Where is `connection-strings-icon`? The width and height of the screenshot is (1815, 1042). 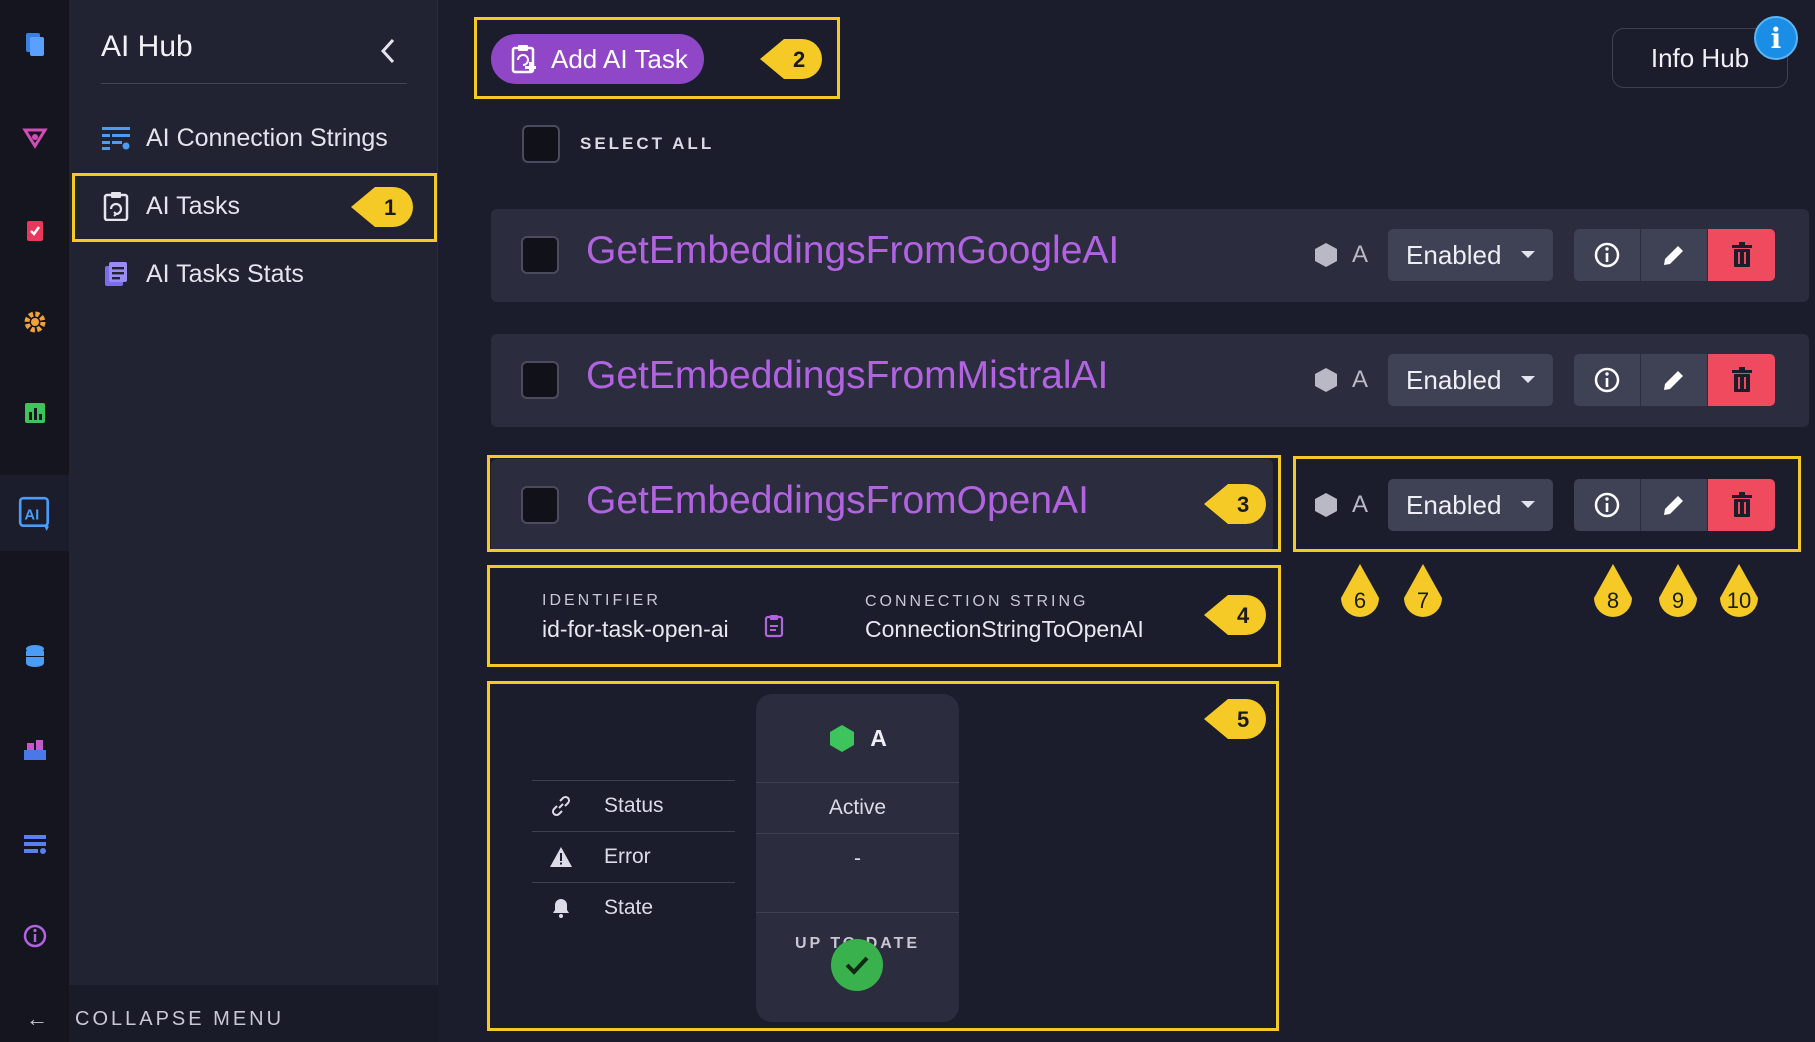
connection-strings-icon is located at coordinates (116, 138).